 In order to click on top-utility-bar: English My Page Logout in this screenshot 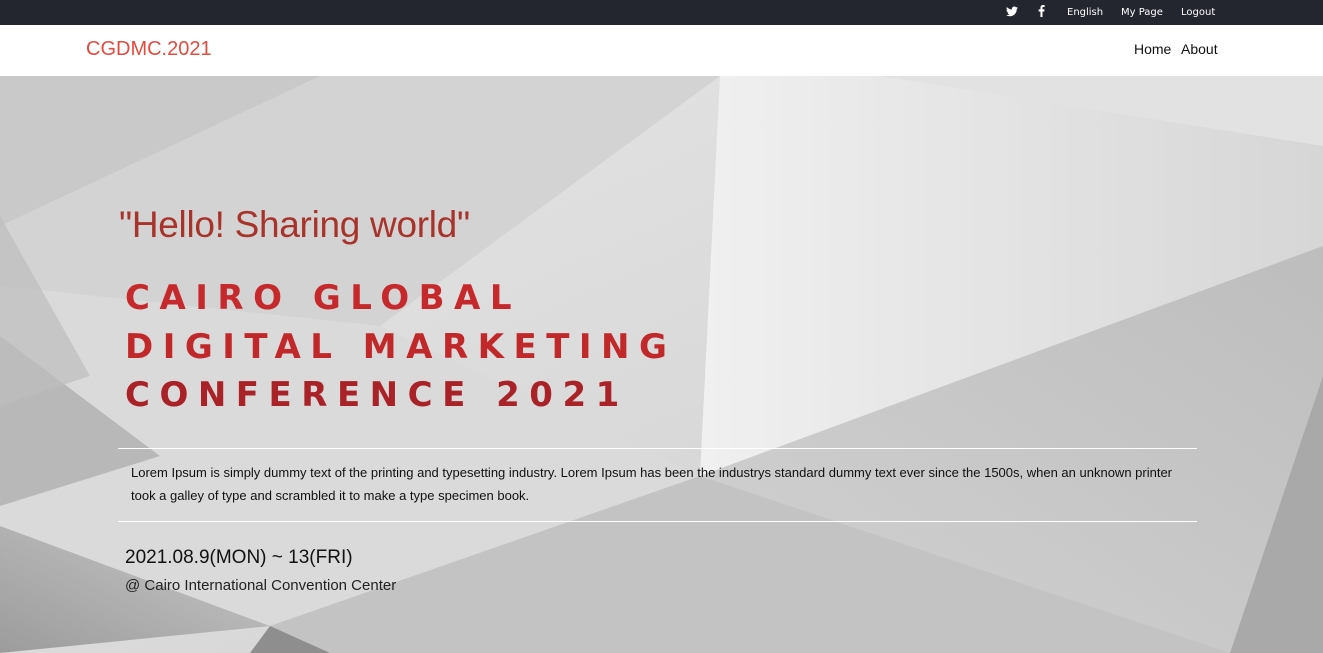, I will do `click(661, 12)`.